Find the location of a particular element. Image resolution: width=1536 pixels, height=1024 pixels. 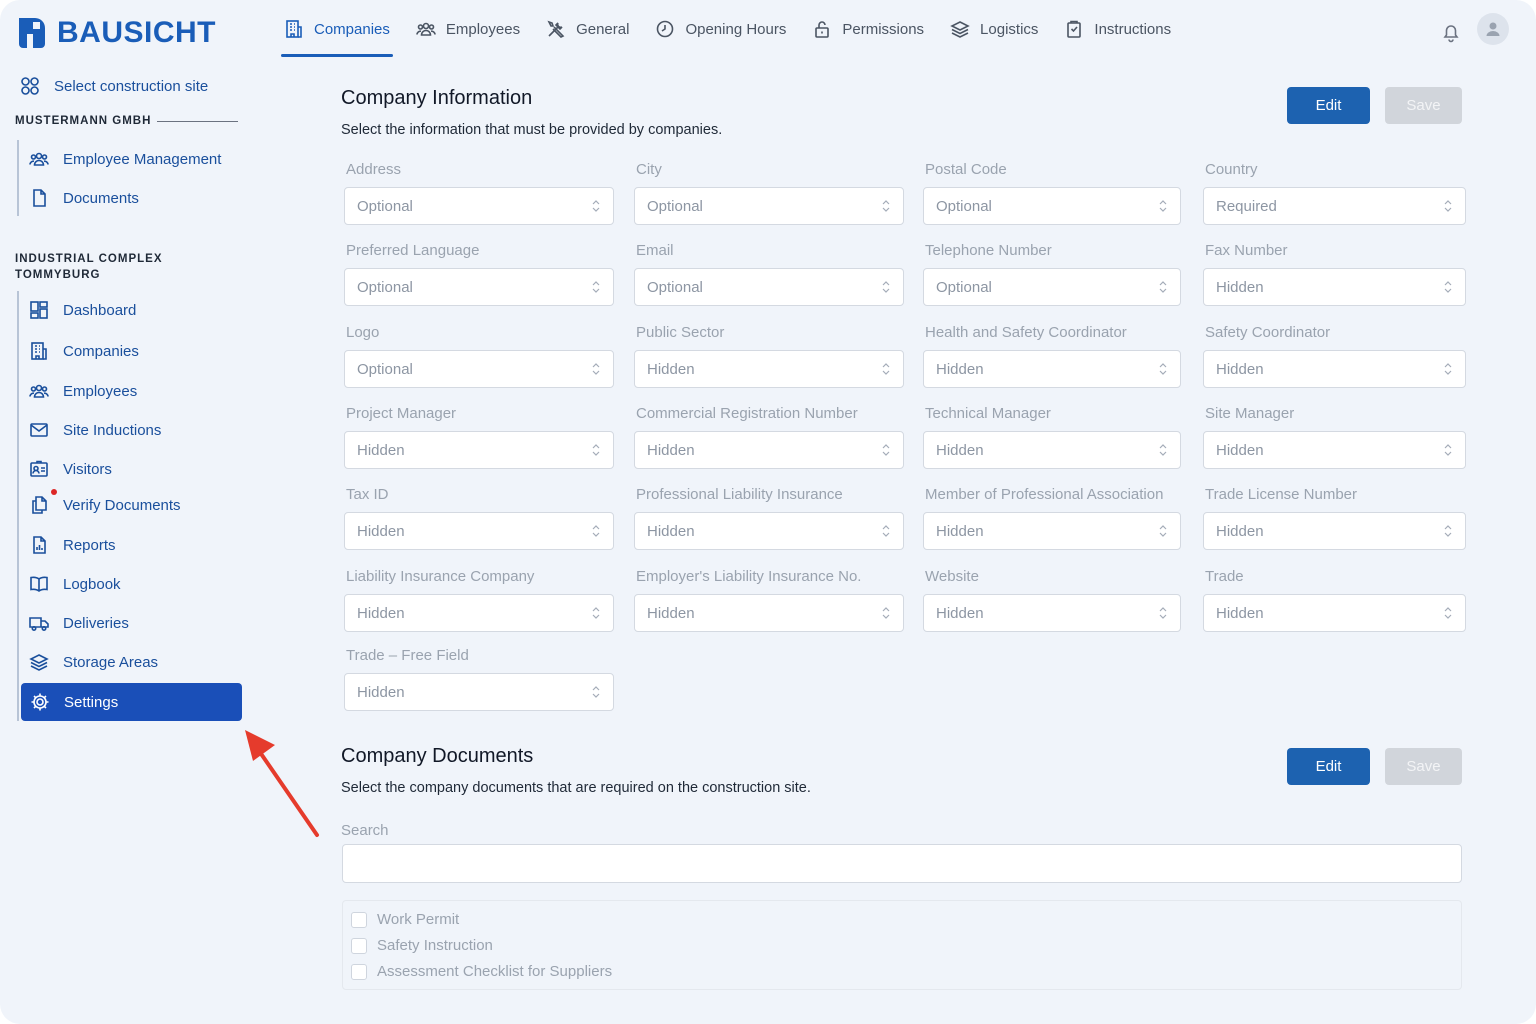

company-info-edit-button: Edit is located at coordinates (1328, 105).